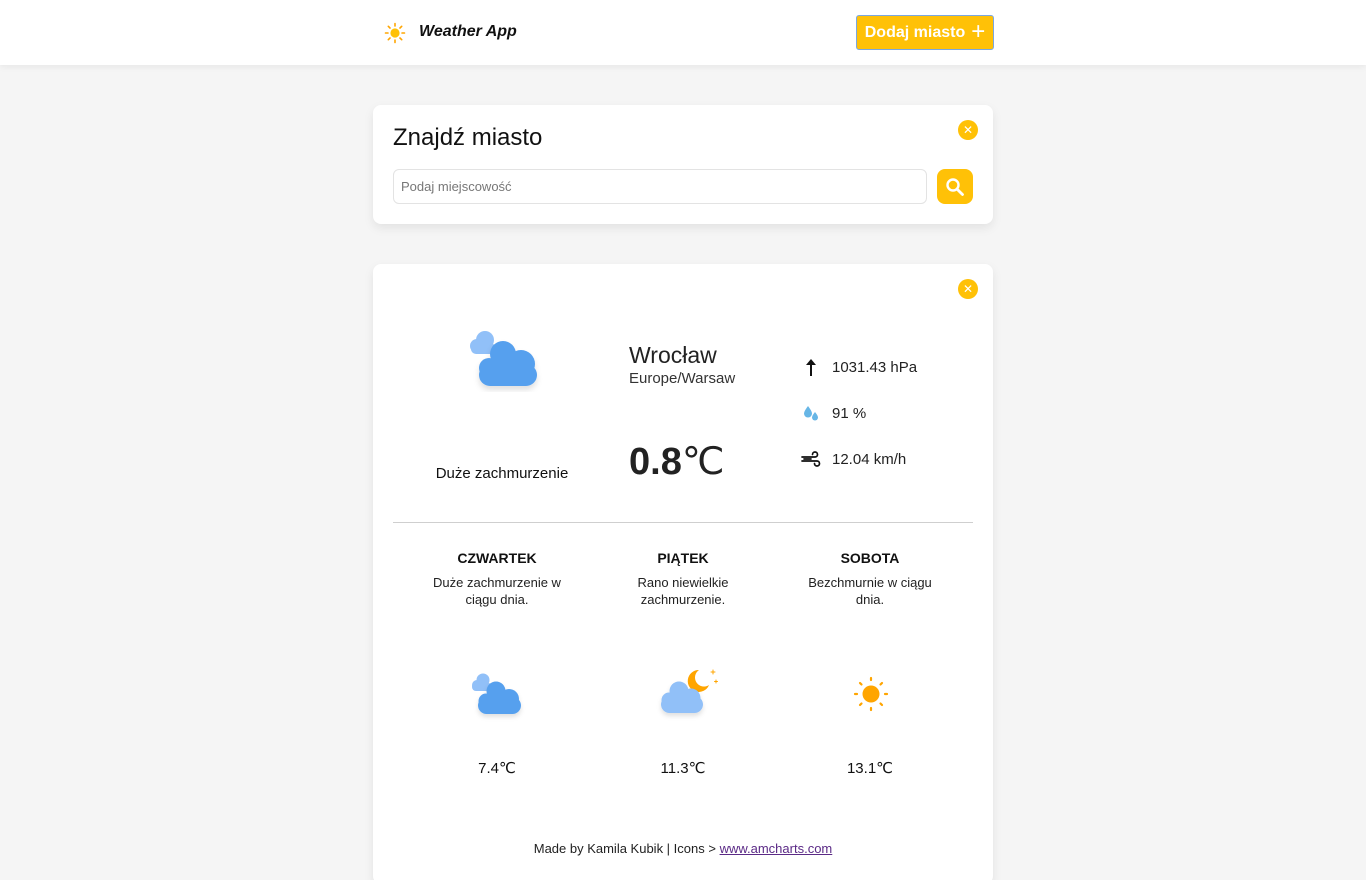 The width and height of the screenshot is (1366, 880). I want to click on search-icon, so click(955, 186).